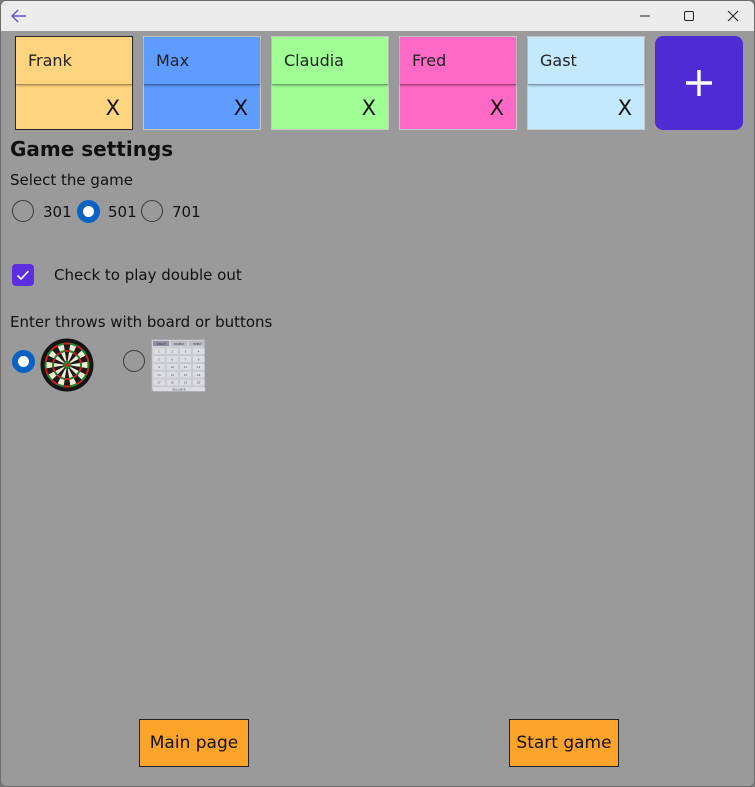 Image resolution: width=755 pixels, height=787 pixels. I want to click on main-page-button: Main page, so click(194, 743).